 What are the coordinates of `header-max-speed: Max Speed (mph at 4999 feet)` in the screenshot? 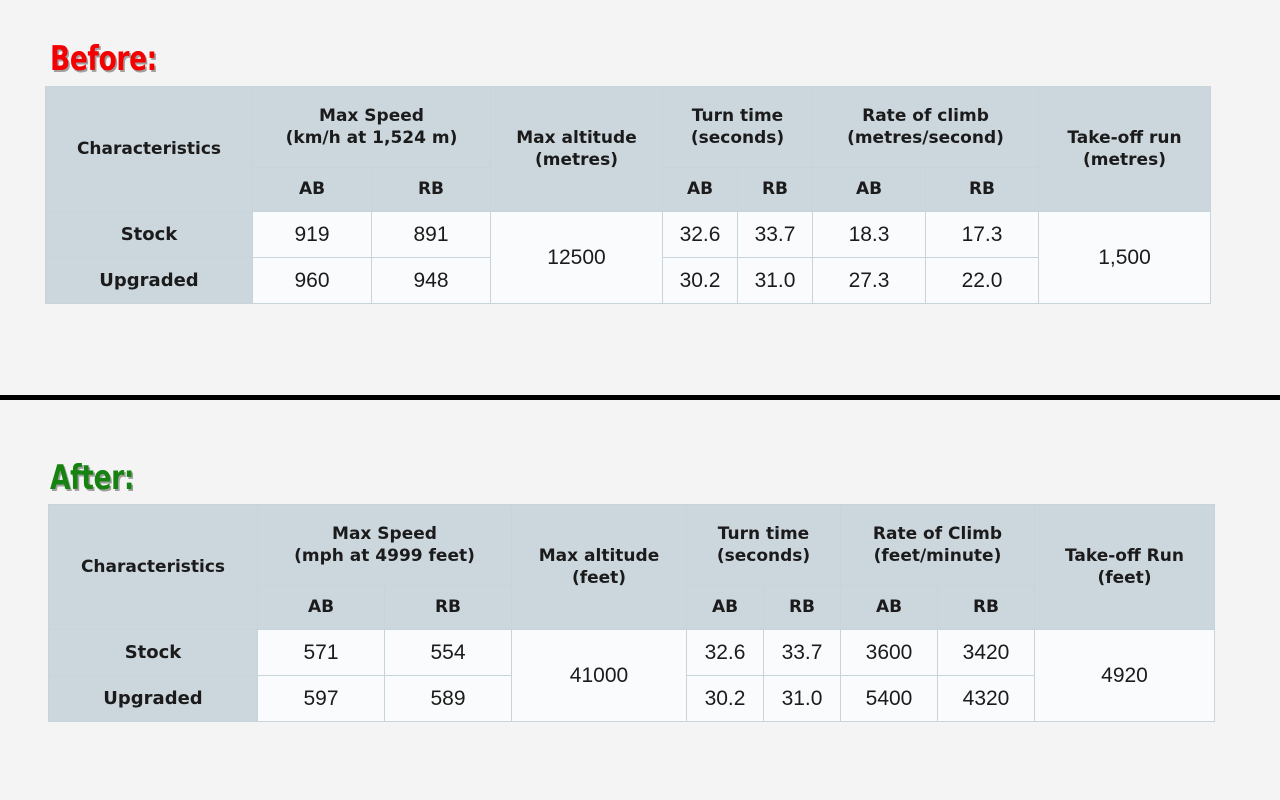 It's located at (384, 545).